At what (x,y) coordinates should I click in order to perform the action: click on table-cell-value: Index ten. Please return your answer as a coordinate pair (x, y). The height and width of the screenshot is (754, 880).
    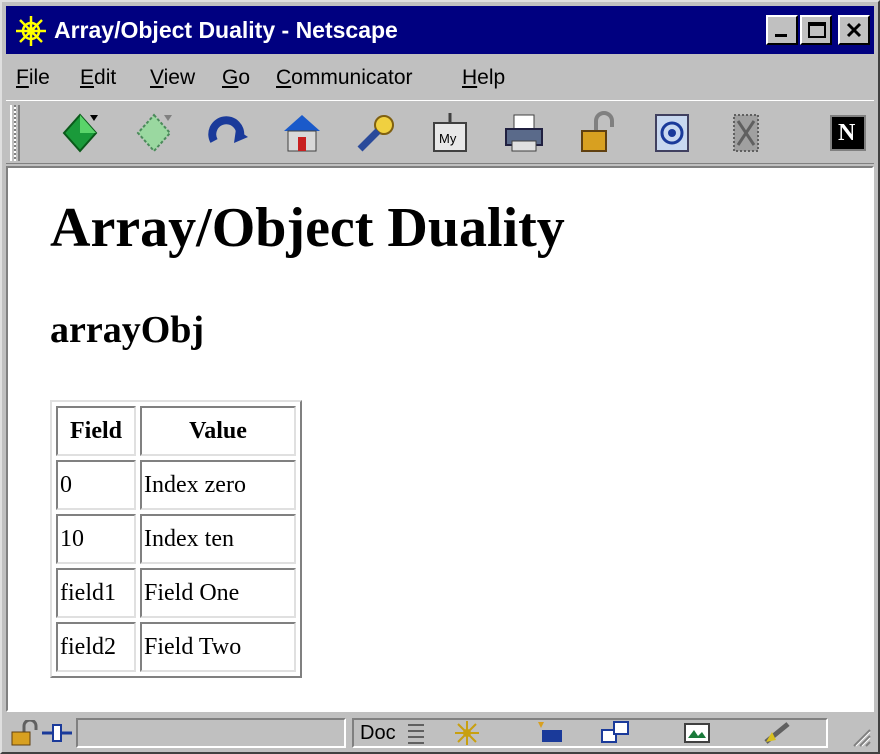
    Looking at the image, I should click on (218, 539).